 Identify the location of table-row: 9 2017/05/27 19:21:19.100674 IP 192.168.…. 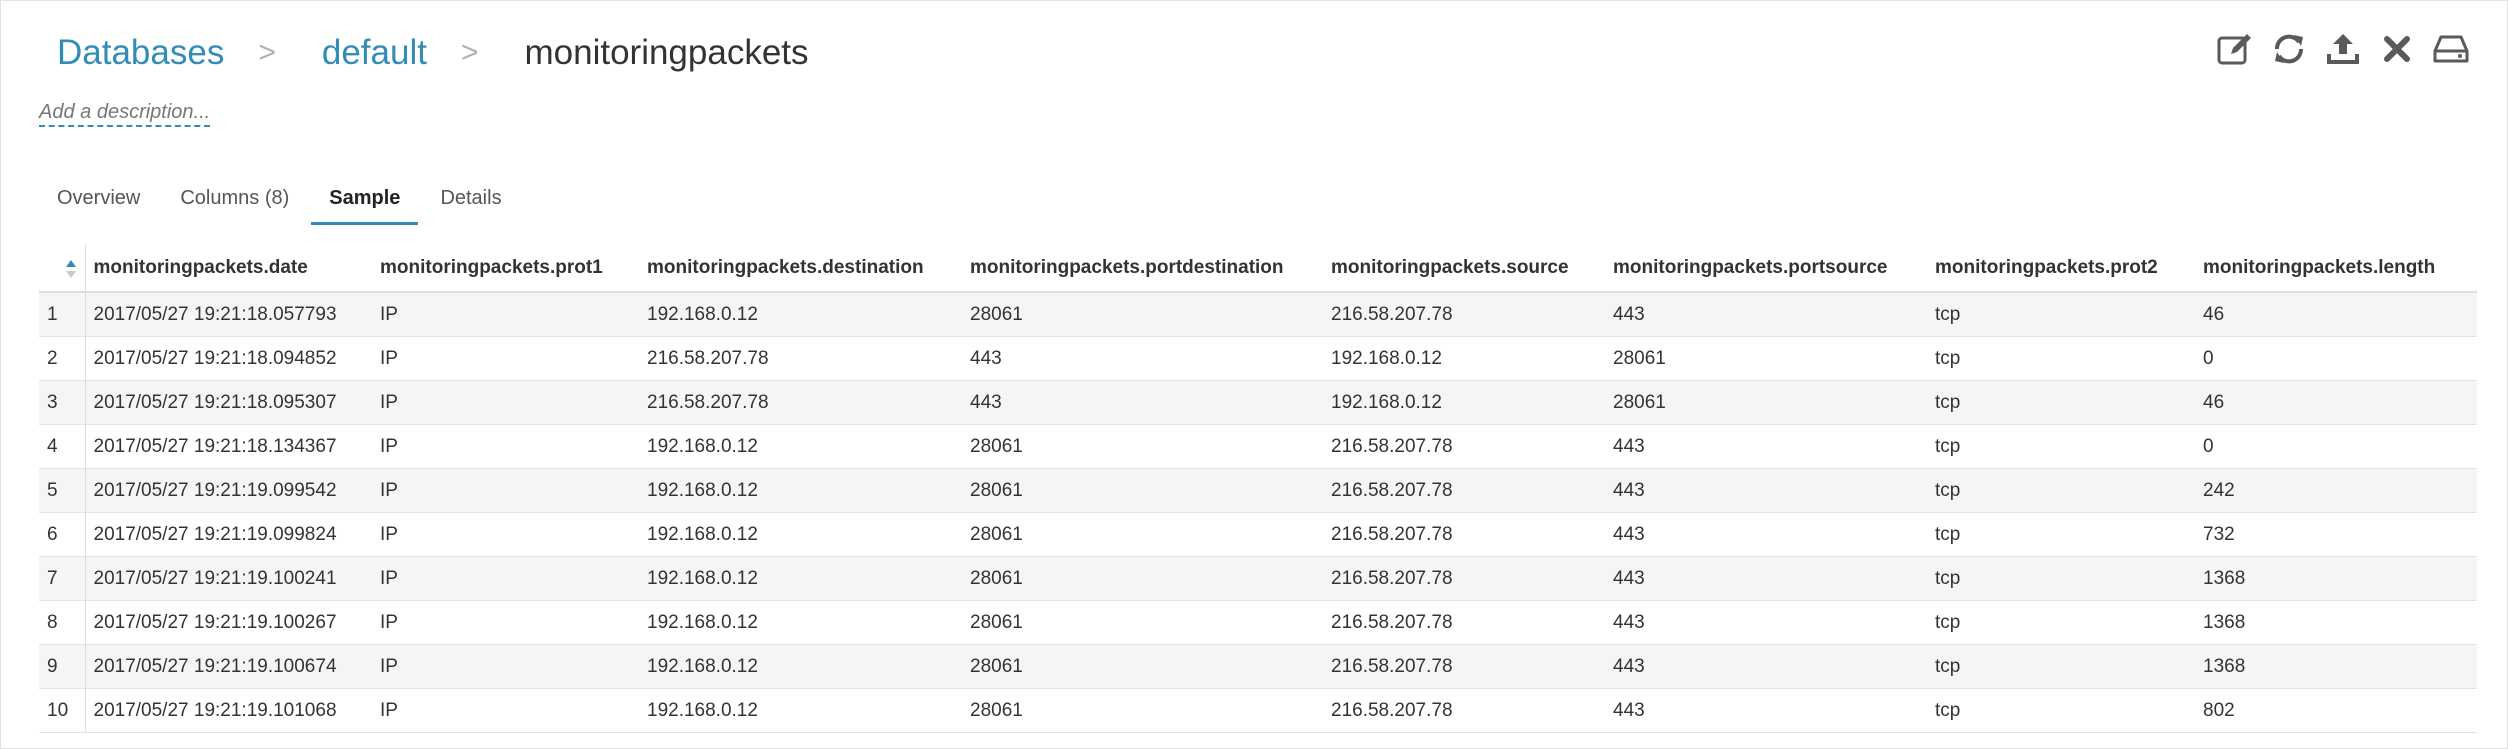
(1258, 666).